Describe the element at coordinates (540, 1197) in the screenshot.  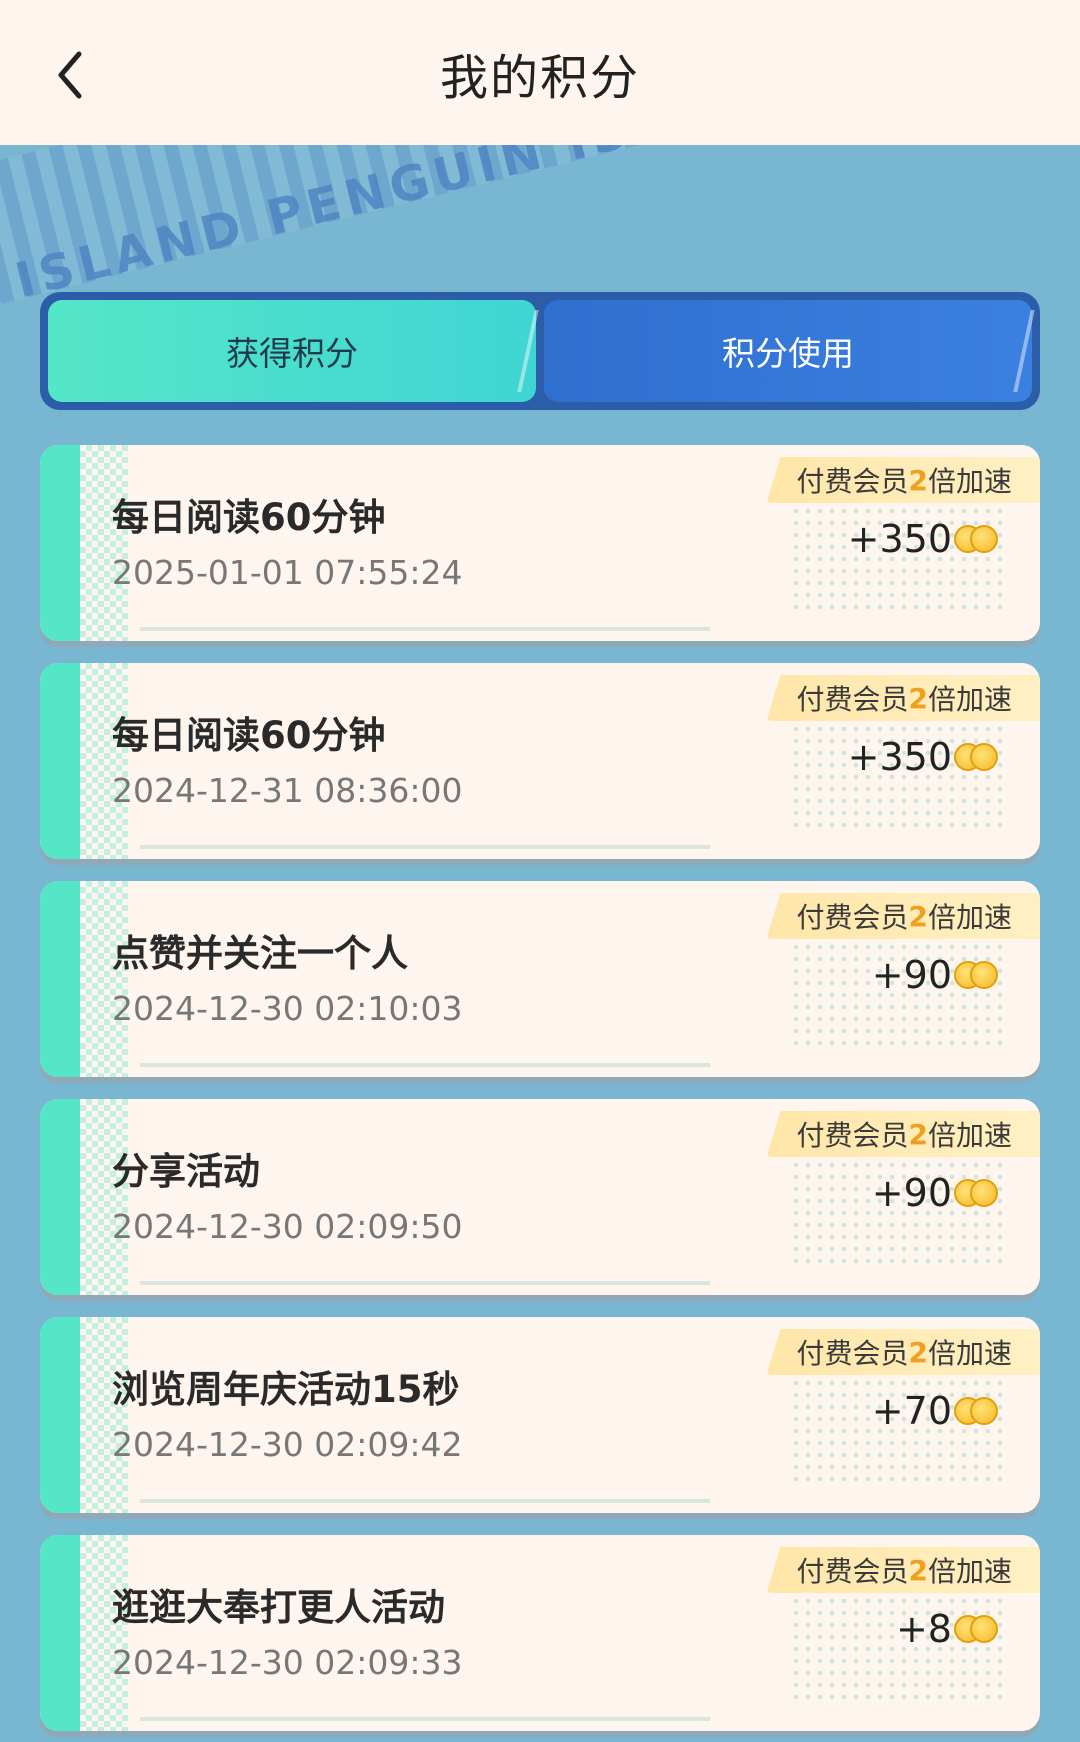
I see `list-item: 分享活动 2024-12-30 02:09:50 付费会员 2 倍加速 +90` at that location.